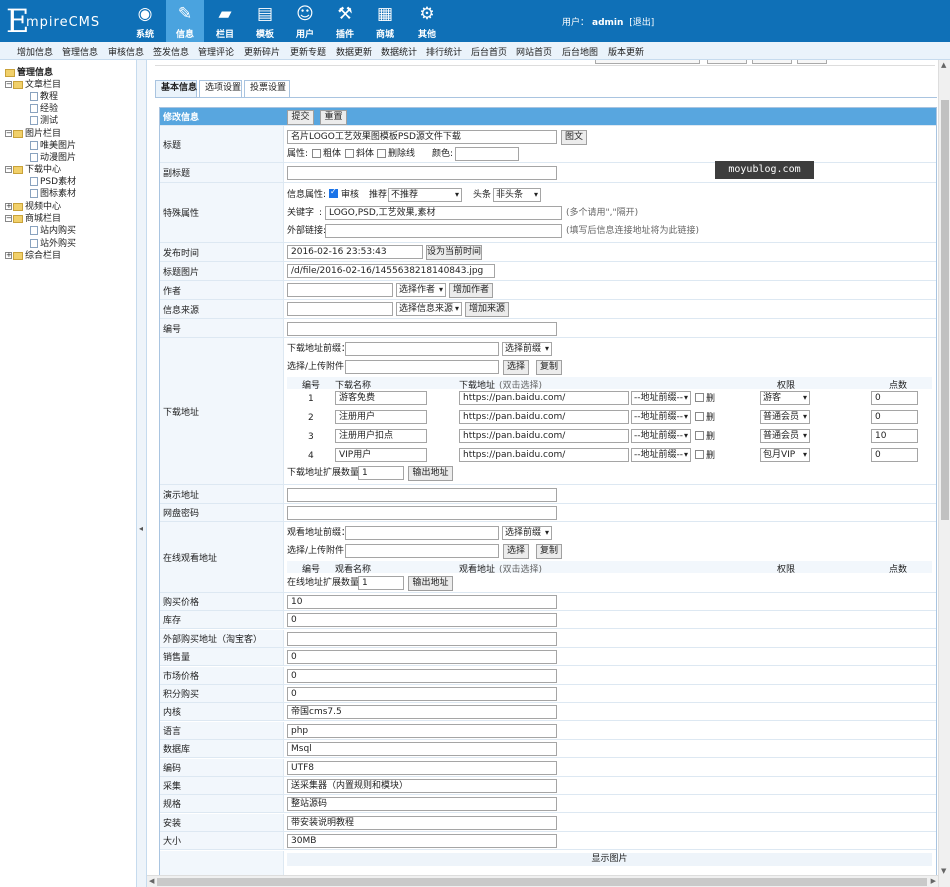  Describe the element at coordinates (443, 231) in the screenshot. I see `external-link-input` at that location.